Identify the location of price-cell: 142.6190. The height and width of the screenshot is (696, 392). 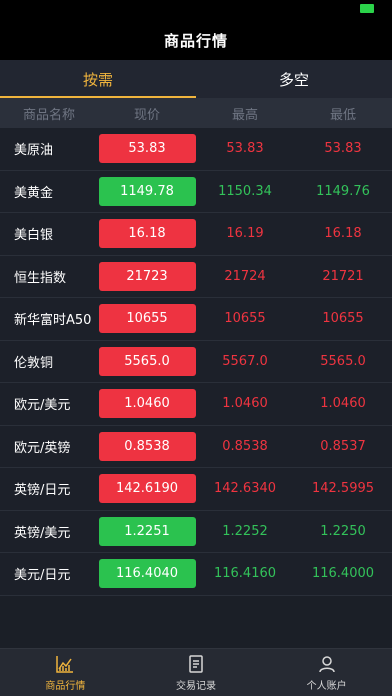
(147, 489).